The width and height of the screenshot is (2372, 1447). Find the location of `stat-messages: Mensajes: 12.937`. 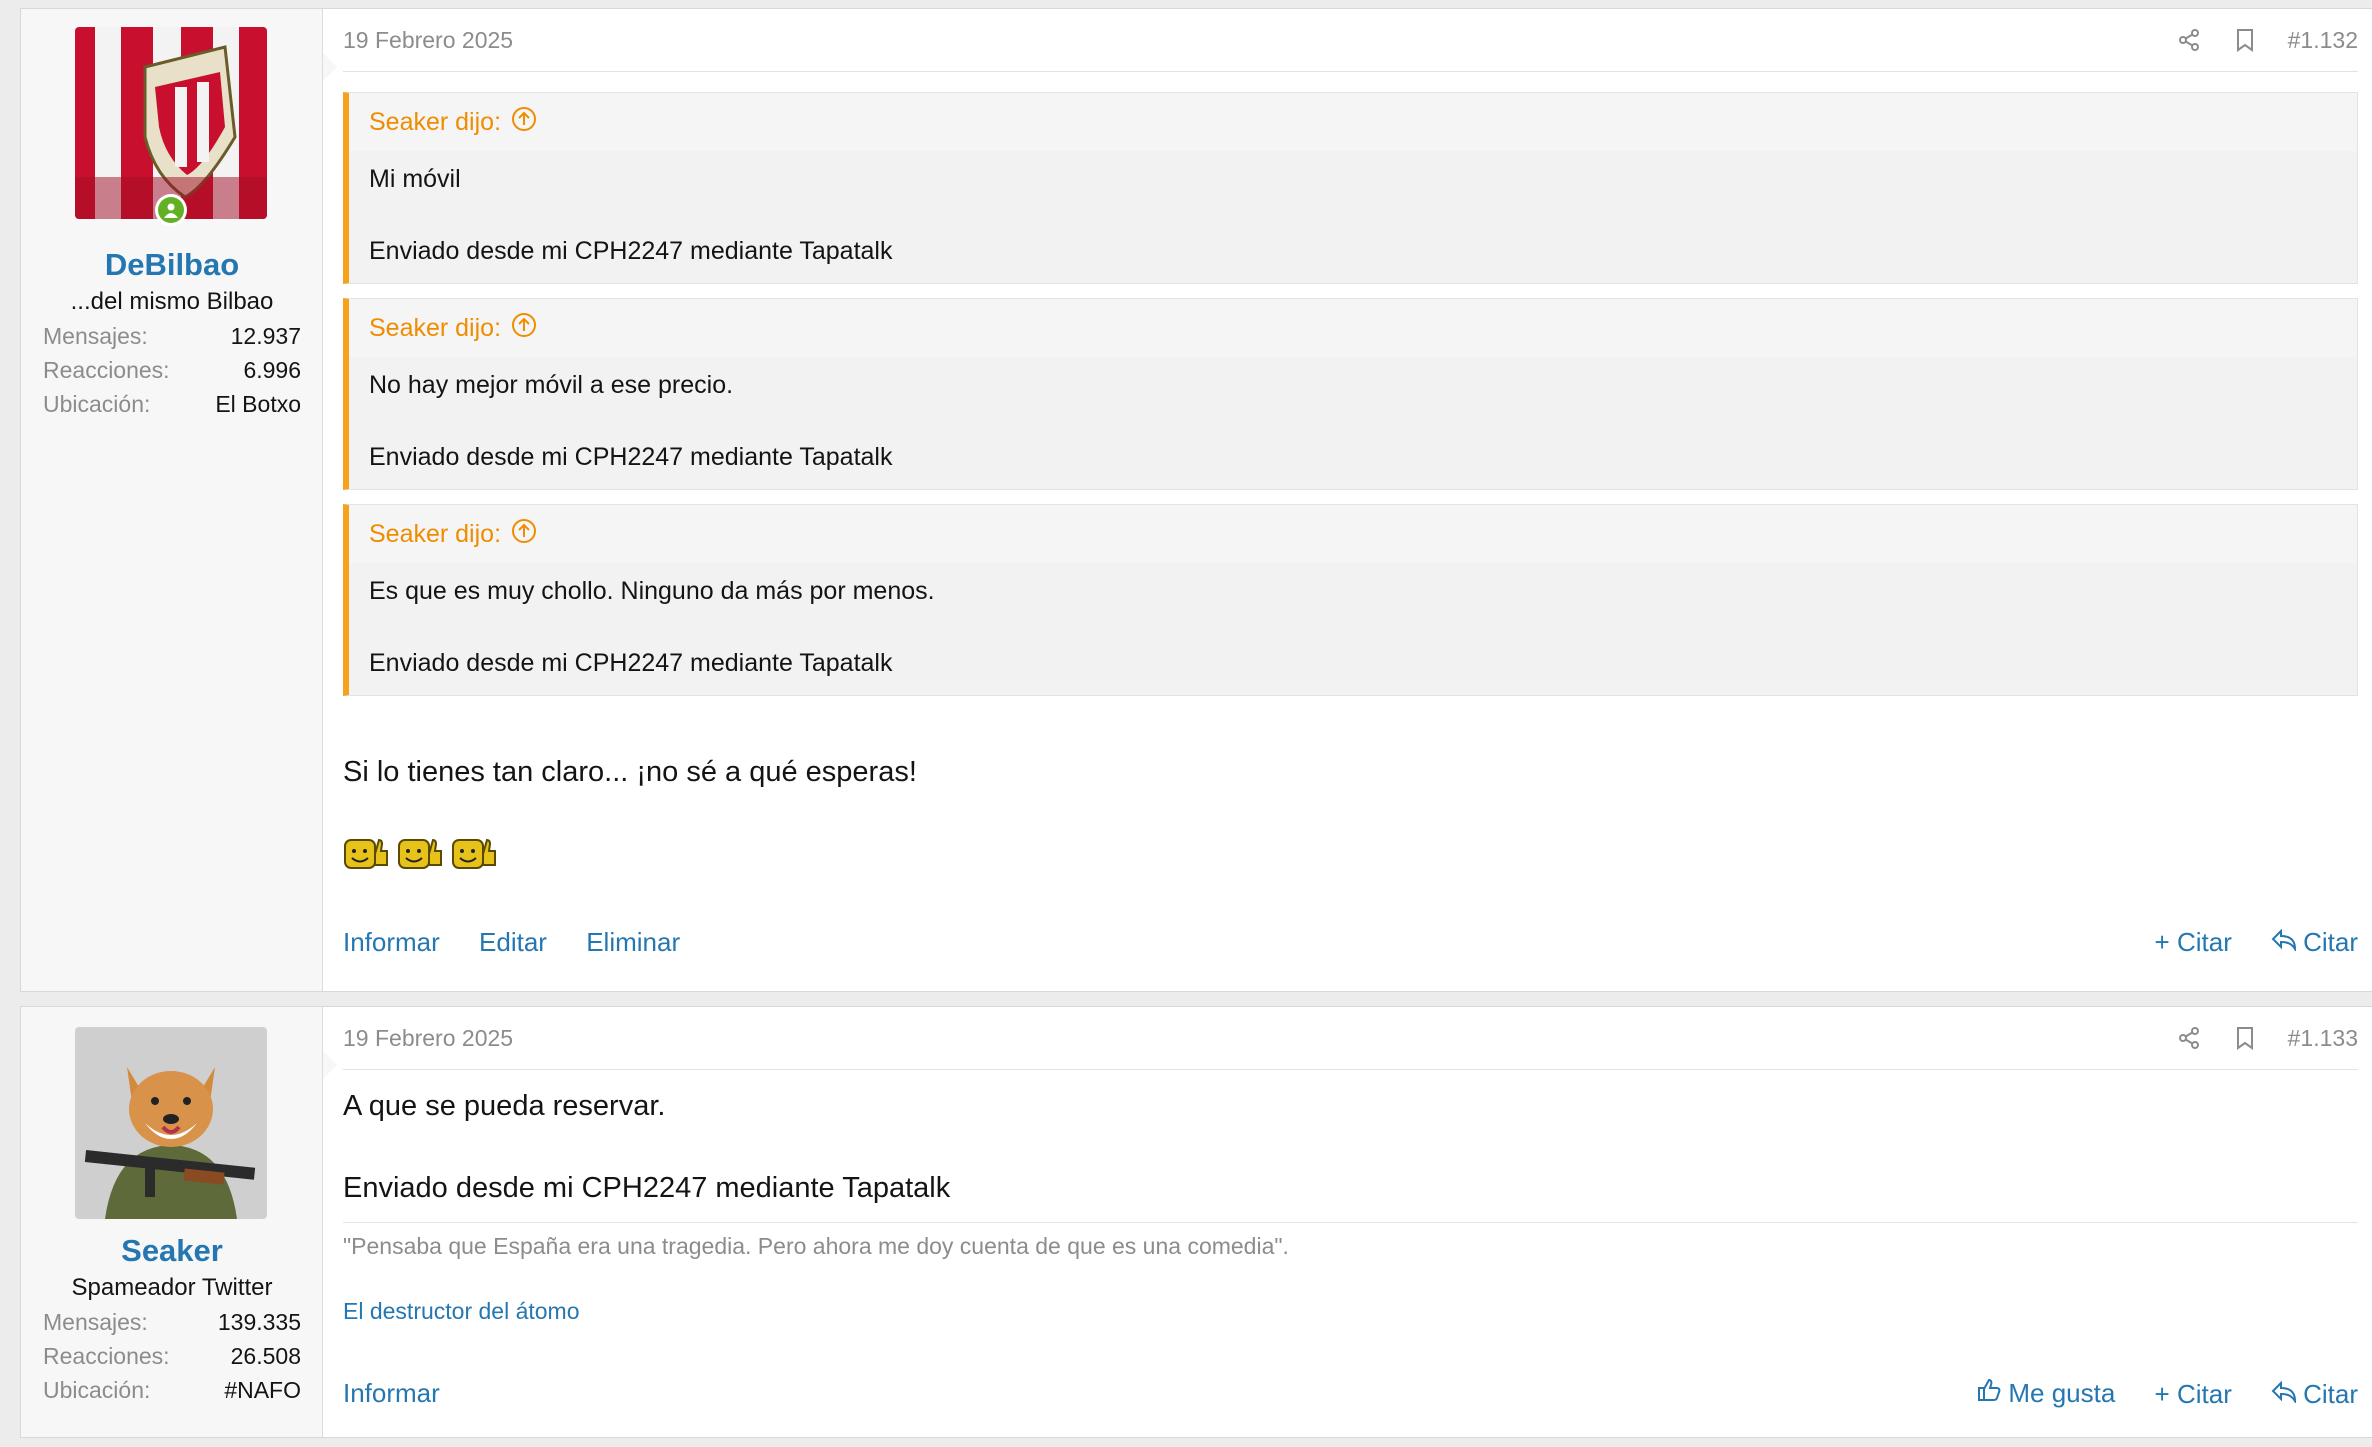

stat-messages: Mensajes: 12.937 is located at coordinates (172, 336).